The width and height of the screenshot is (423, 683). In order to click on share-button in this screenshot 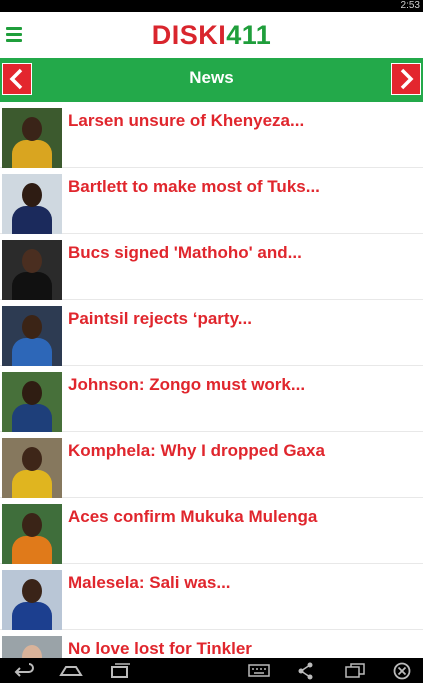, I will do `click(306, 671)`.